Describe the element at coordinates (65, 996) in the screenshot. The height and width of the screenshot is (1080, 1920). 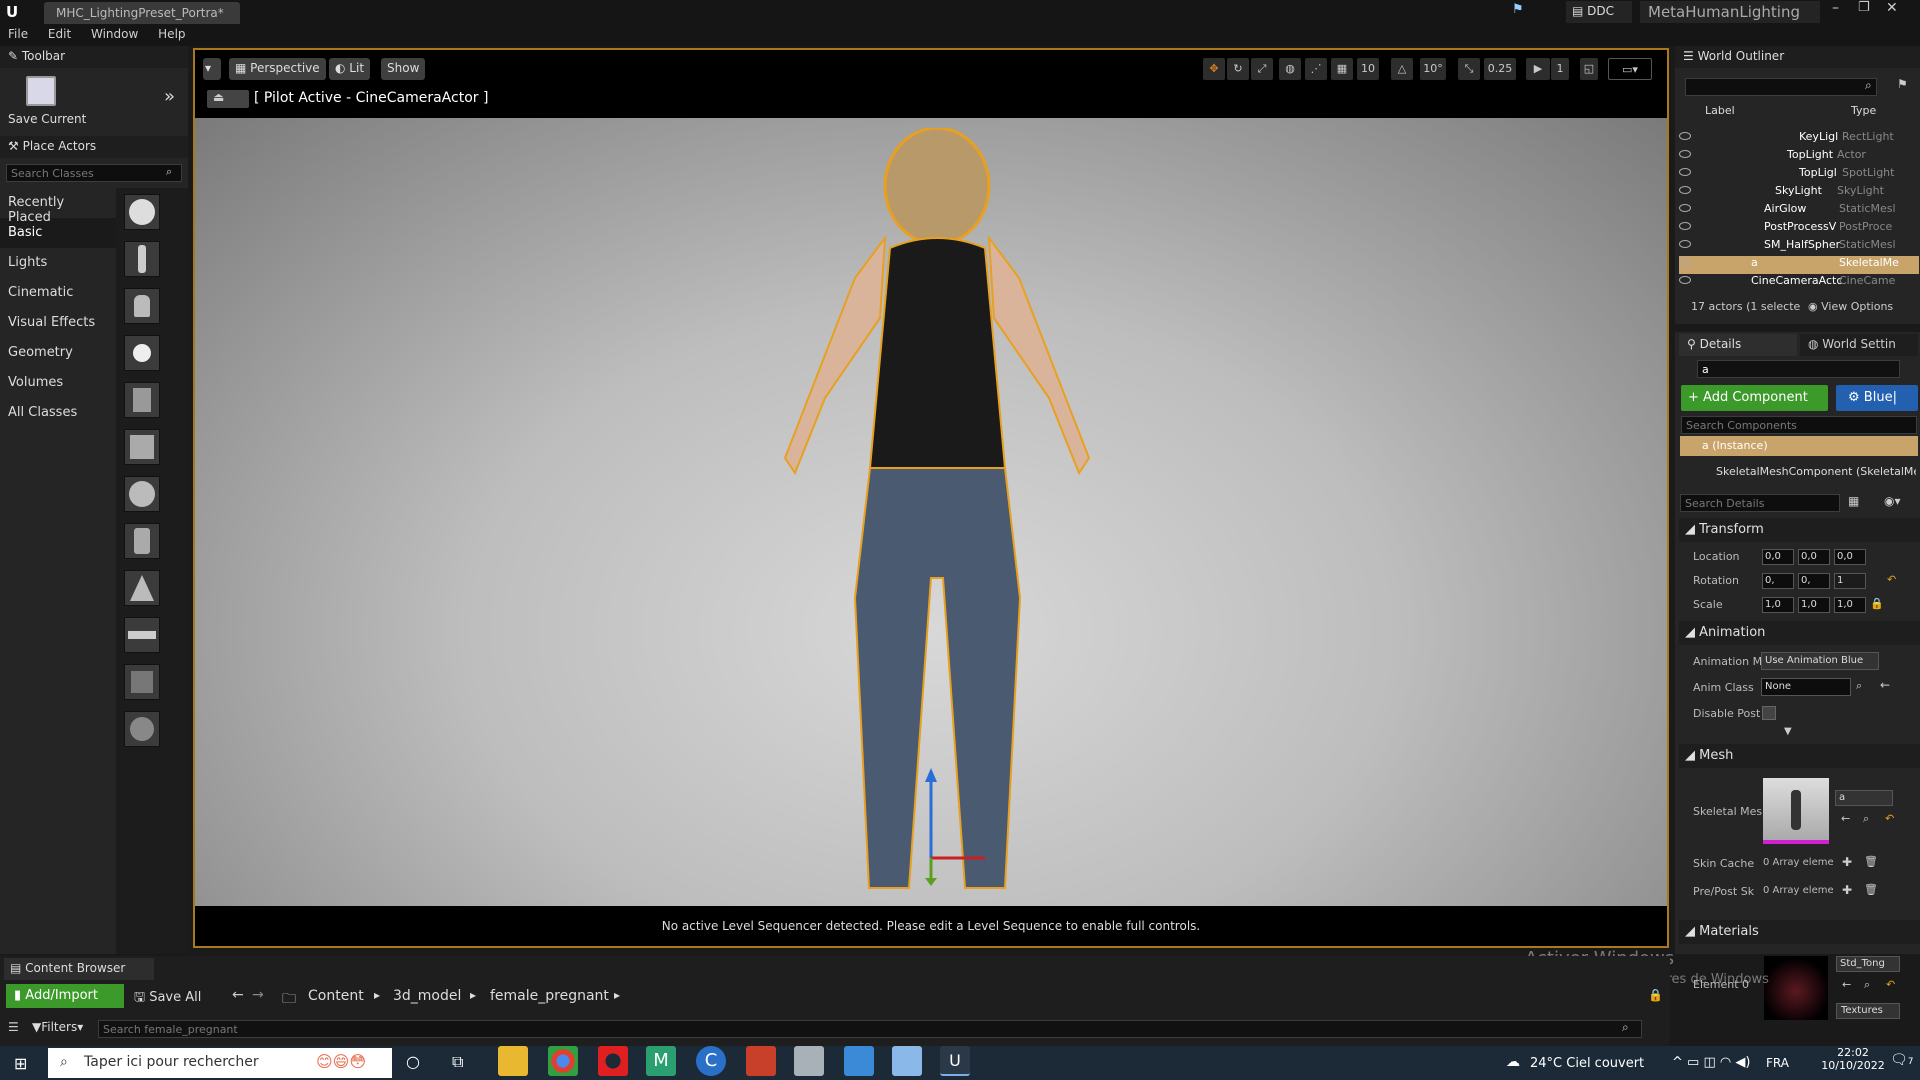
I see `add-import-button: ▮ Add/Import` at that location.